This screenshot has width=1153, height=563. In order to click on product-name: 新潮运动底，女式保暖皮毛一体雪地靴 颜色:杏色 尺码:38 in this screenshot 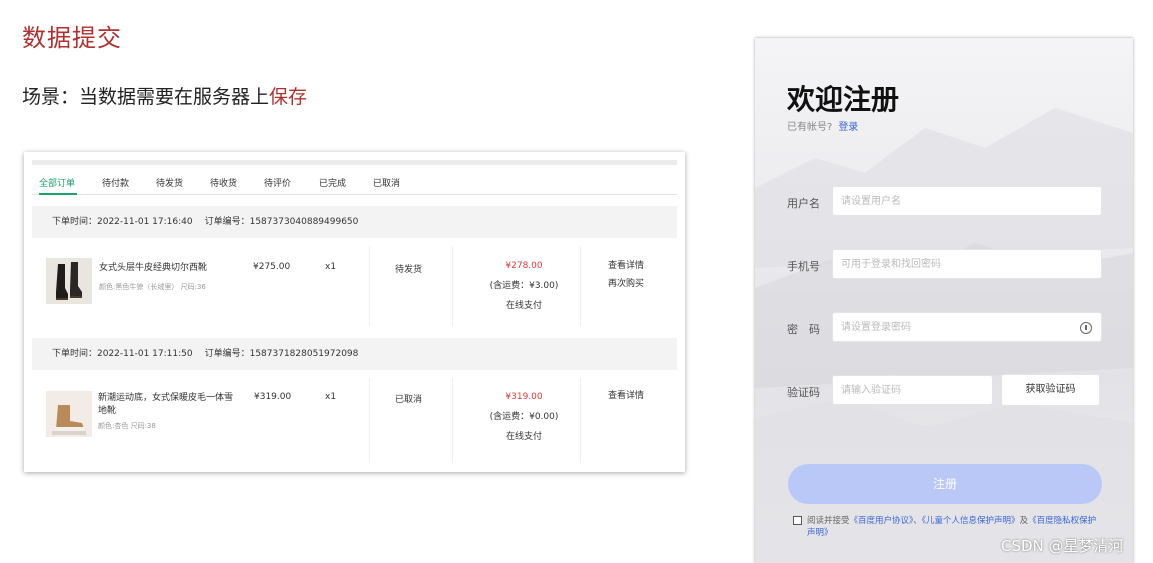, I will do `click(165, 412)`.